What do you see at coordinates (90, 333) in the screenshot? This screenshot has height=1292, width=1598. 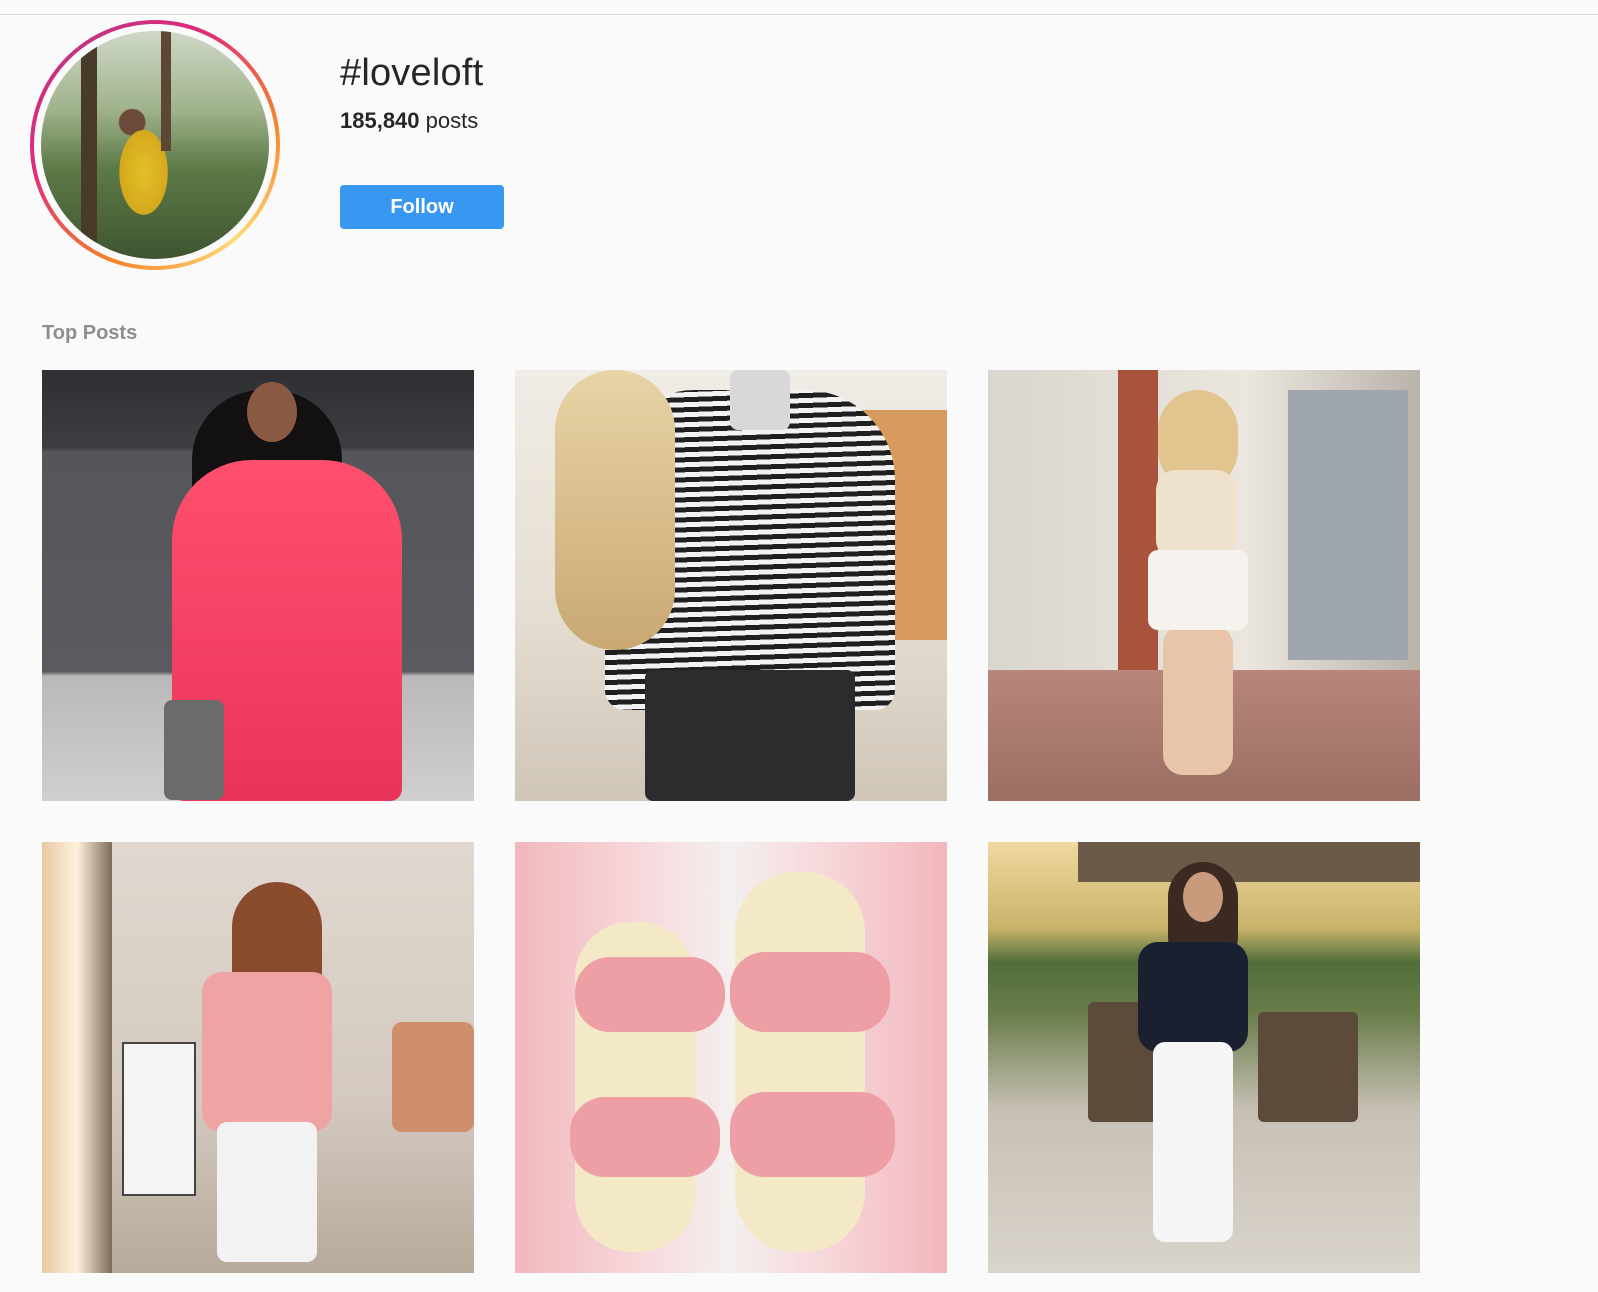 I see `top-posts-title: Top Posts` at bounding box center [90, 333].